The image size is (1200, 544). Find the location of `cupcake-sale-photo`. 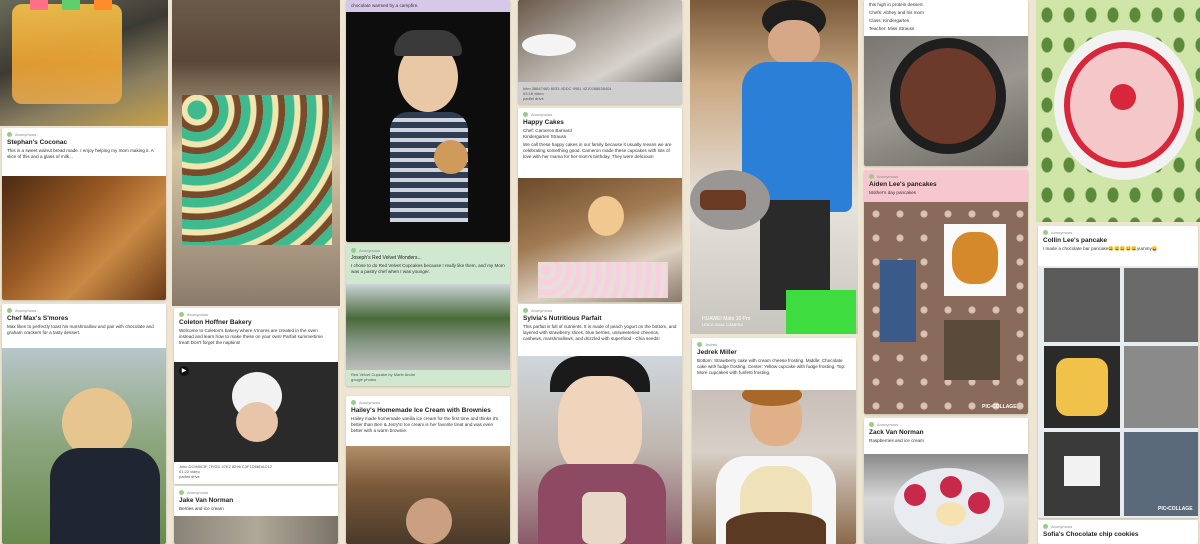

cupcake-sale-photo is located at coordinates (428, 327).